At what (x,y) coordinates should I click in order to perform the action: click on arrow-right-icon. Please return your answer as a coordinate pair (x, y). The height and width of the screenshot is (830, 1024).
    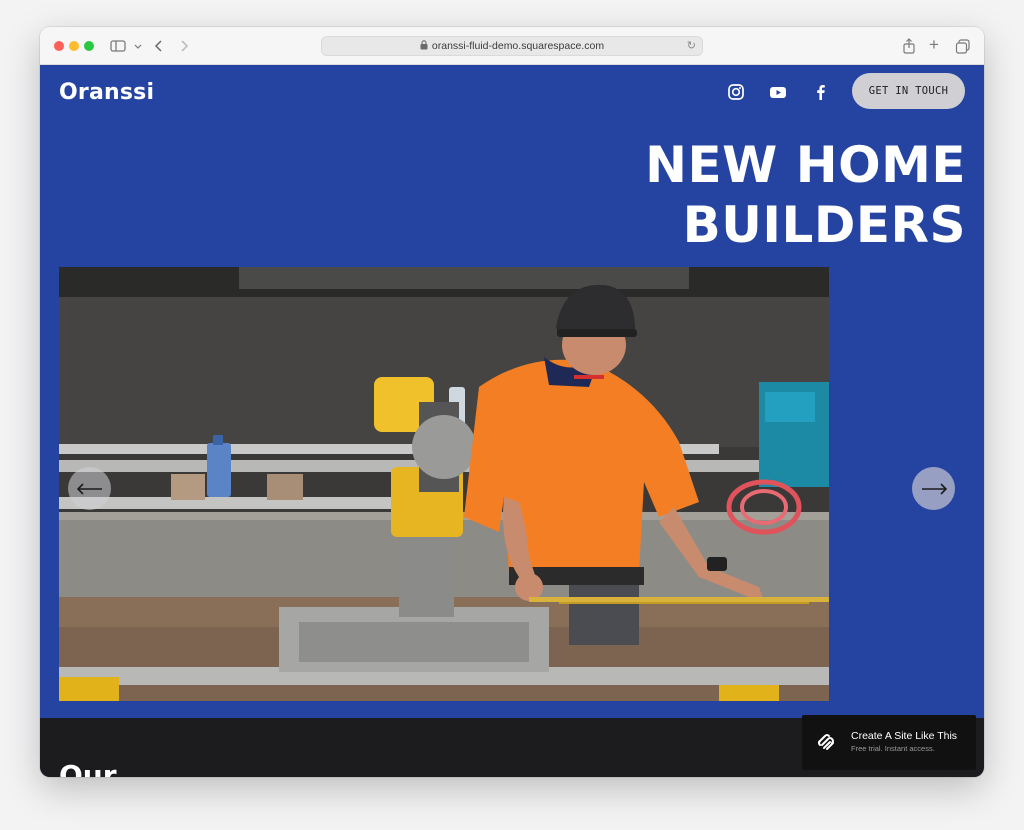
    Looking at the image, I should click on (934, 488).